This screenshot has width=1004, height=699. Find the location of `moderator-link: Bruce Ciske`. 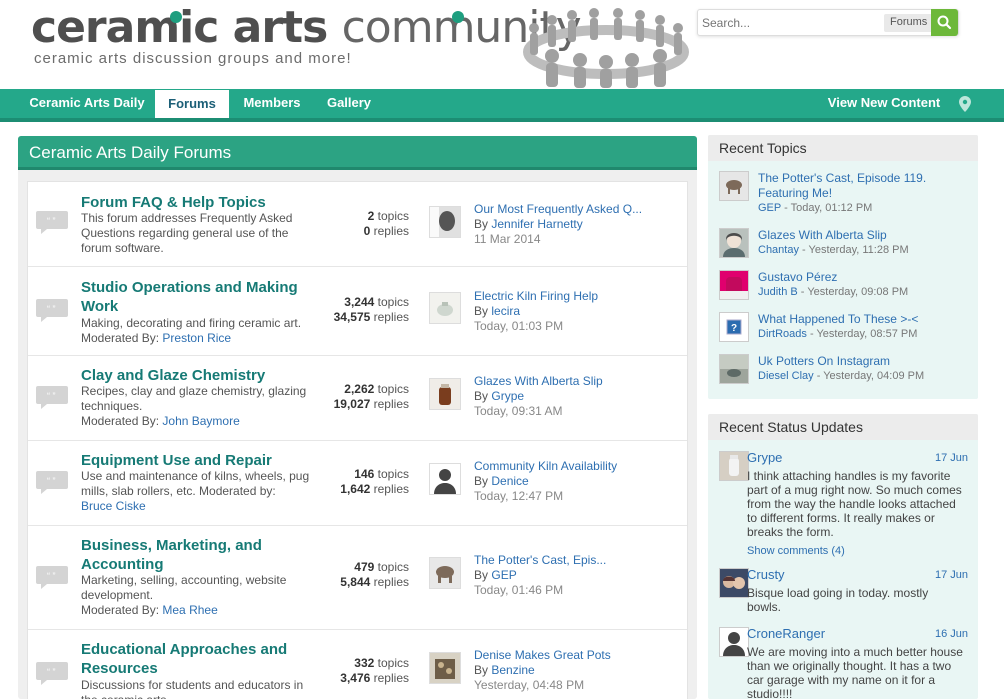

moderator-link: Bruce Ciske is located at coordinates (113, 506).